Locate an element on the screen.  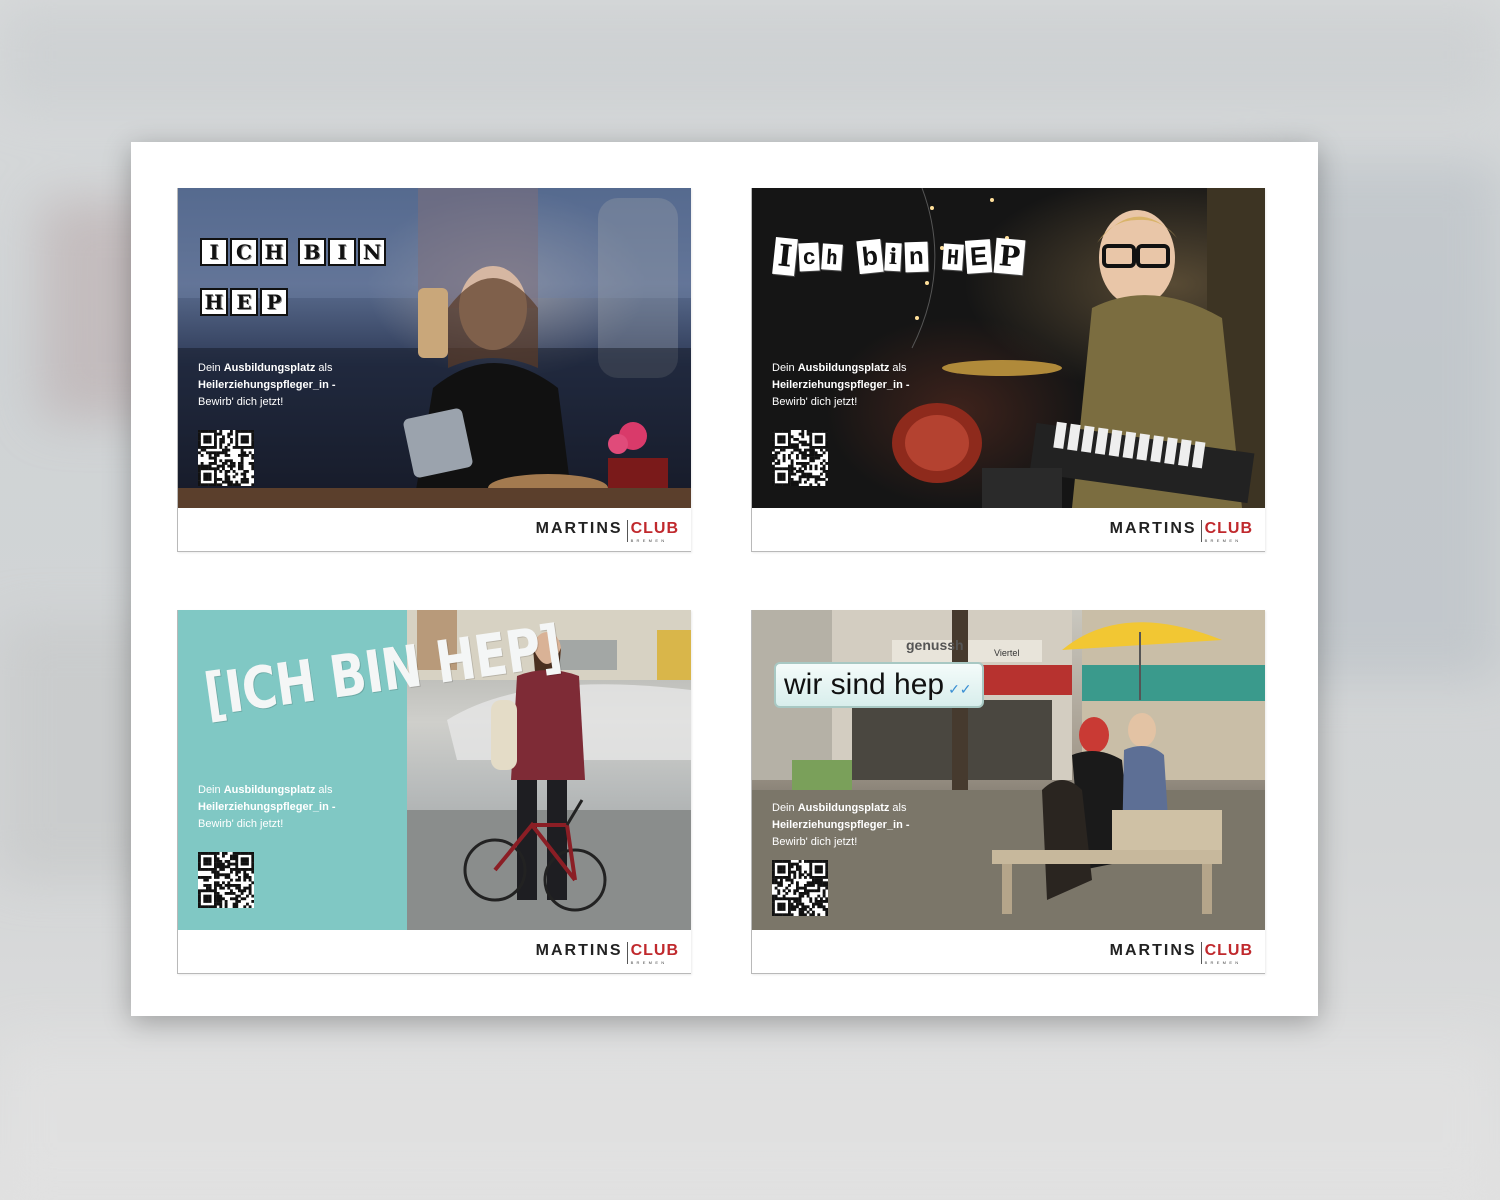
read-receipt-icon: ✓✓ is located at coordinates (960, 689).